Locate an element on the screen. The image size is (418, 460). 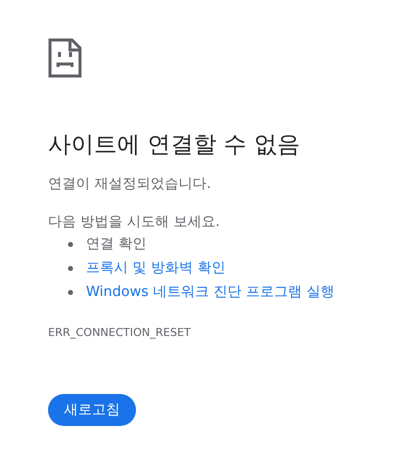
reload-button: 새로고침 is located at coordinates (92, 410).